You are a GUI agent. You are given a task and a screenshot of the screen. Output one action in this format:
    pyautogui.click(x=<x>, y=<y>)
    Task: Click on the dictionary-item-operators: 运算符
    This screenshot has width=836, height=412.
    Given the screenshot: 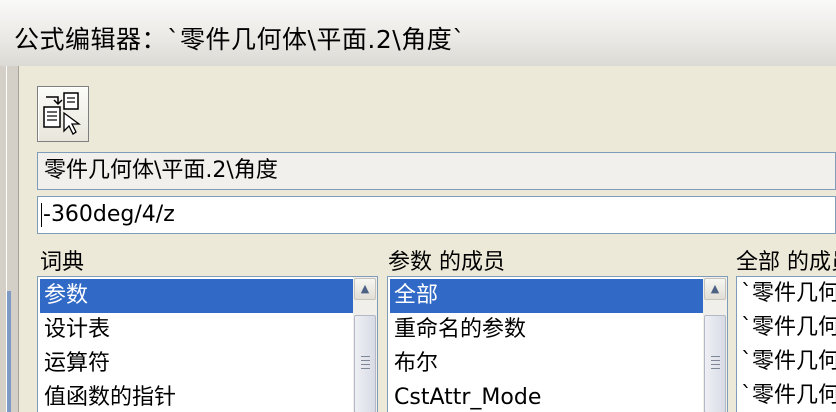 What is the action you would take?
    pyautogui.click(x=207, y=364)
    